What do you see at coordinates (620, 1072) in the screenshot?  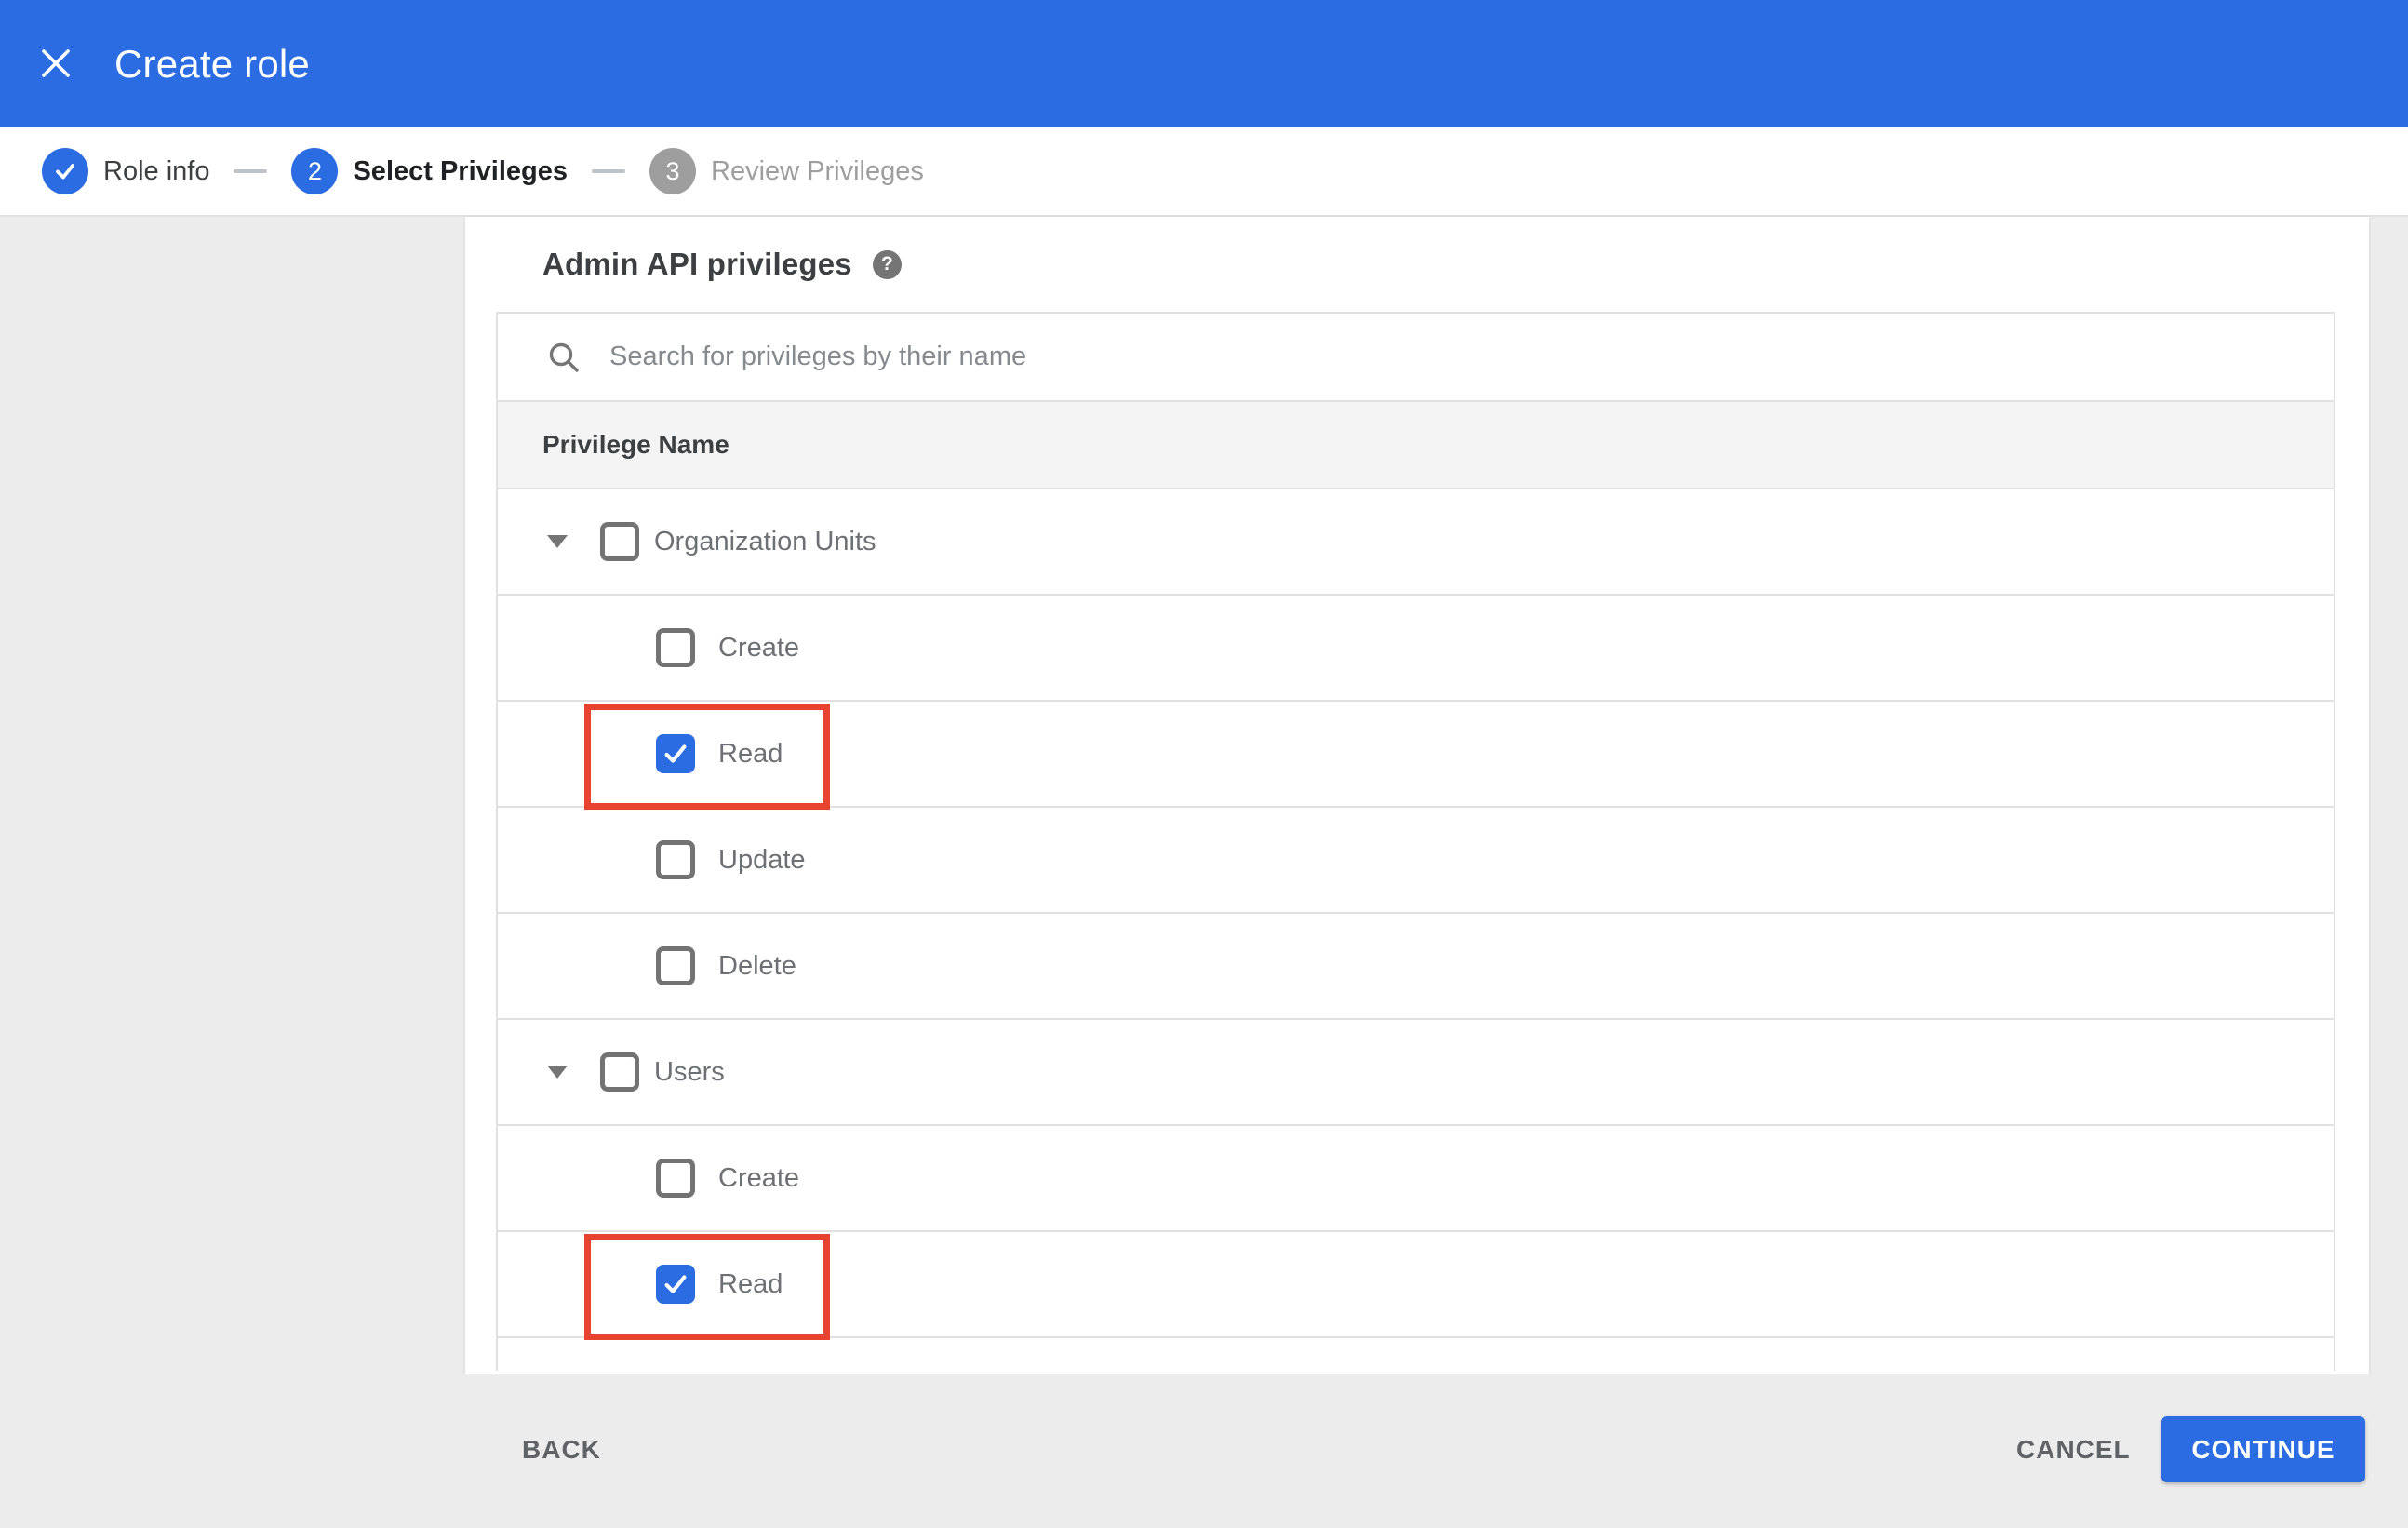 I see `privilege-checkbox-users` at bounding box center [620, 1072].